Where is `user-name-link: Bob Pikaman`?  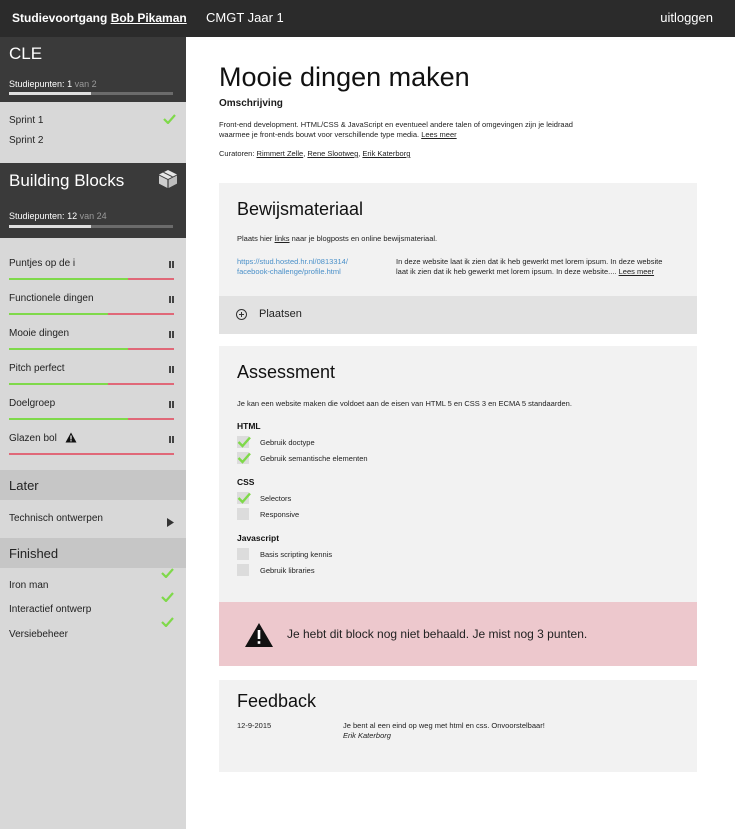 user-name-link: Bob Pikaman is located at coordinates (149, 18).